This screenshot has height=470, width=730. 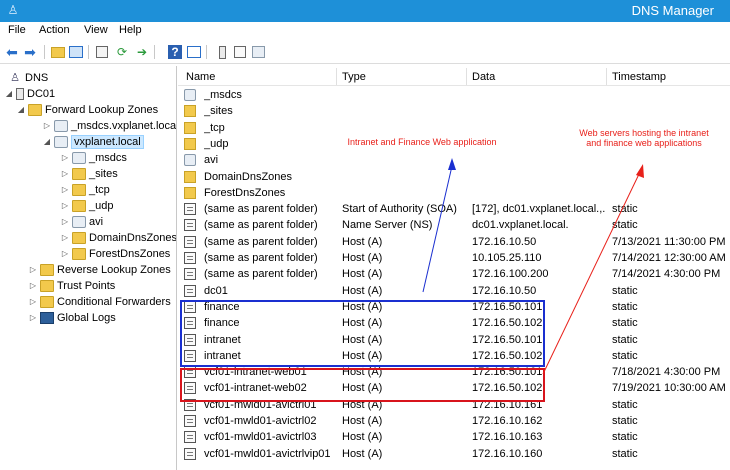 I want to click on red-arrow-line, so click(x=591, y=273).